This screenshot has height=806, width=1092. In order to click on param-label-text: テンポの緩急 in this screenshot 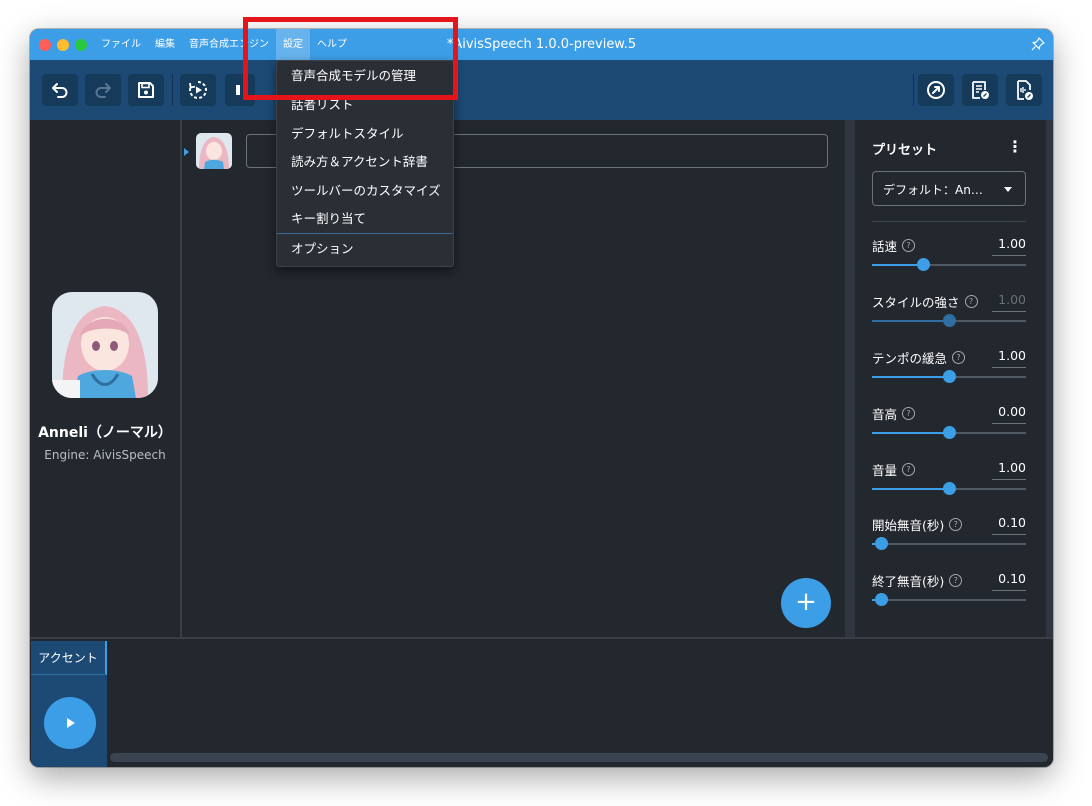, I will do `click(910, 358)`.